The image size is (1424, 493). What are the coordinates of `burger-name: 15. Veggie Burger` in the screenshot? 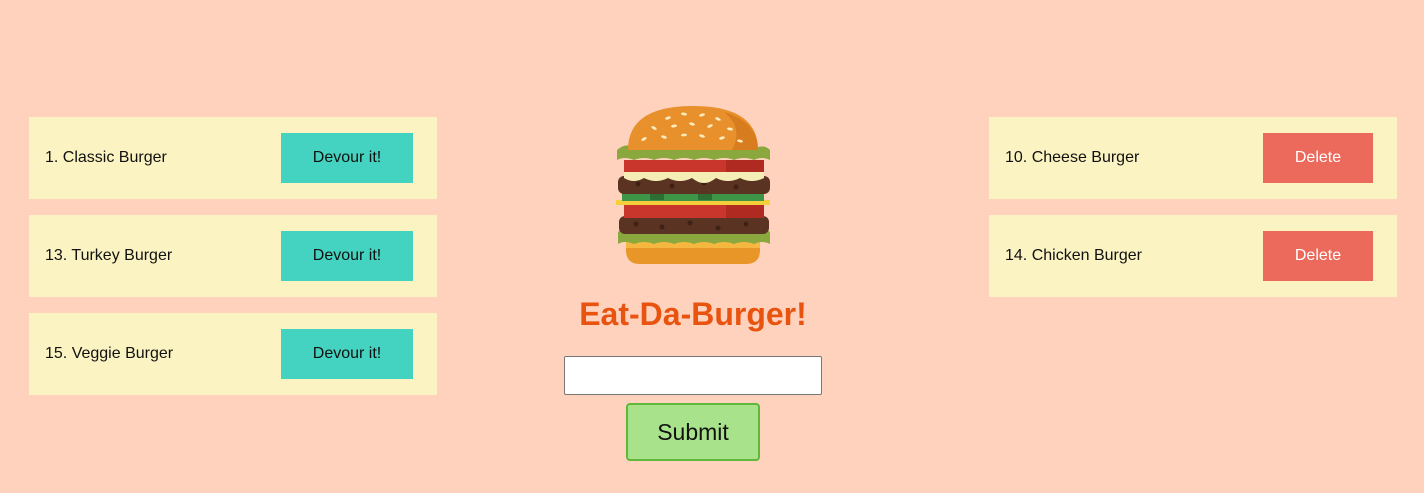 It's located at (109, 353).